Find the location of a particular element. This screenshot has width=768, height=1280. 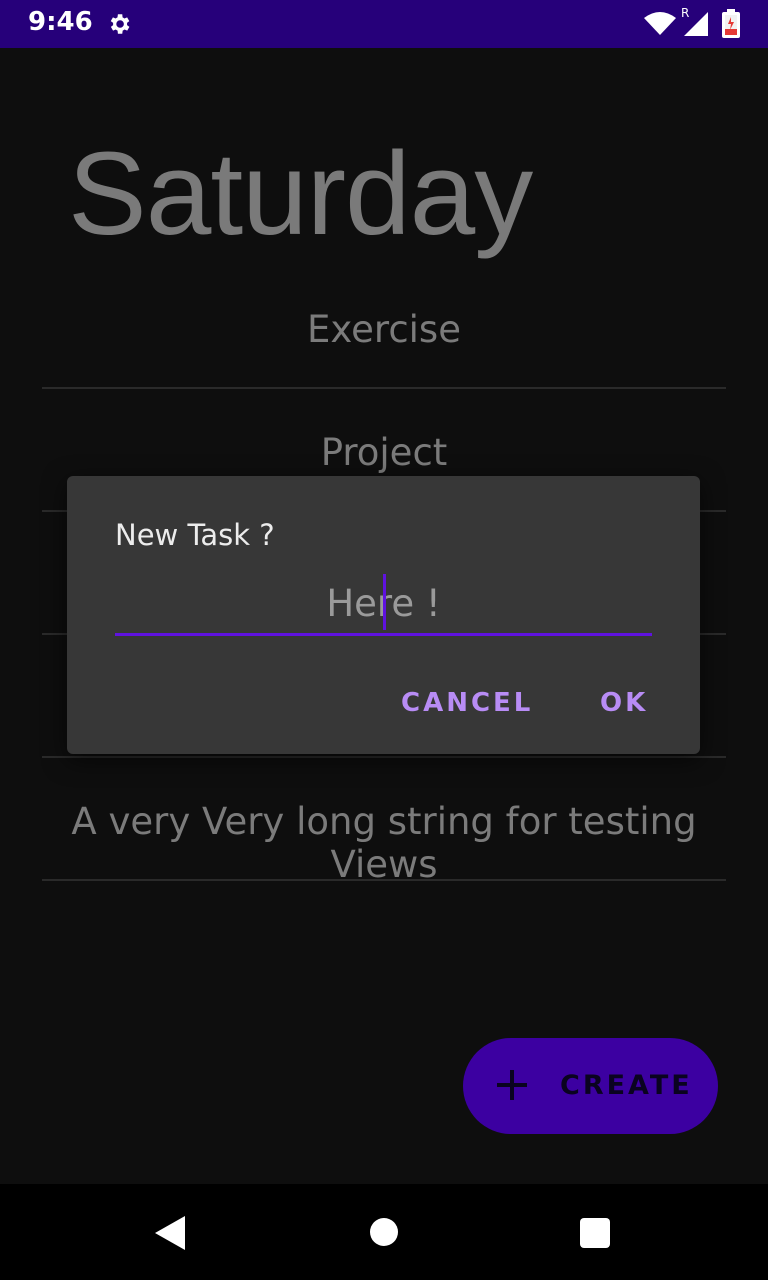

cell-signal-icon is located at coordinates (696, 24).